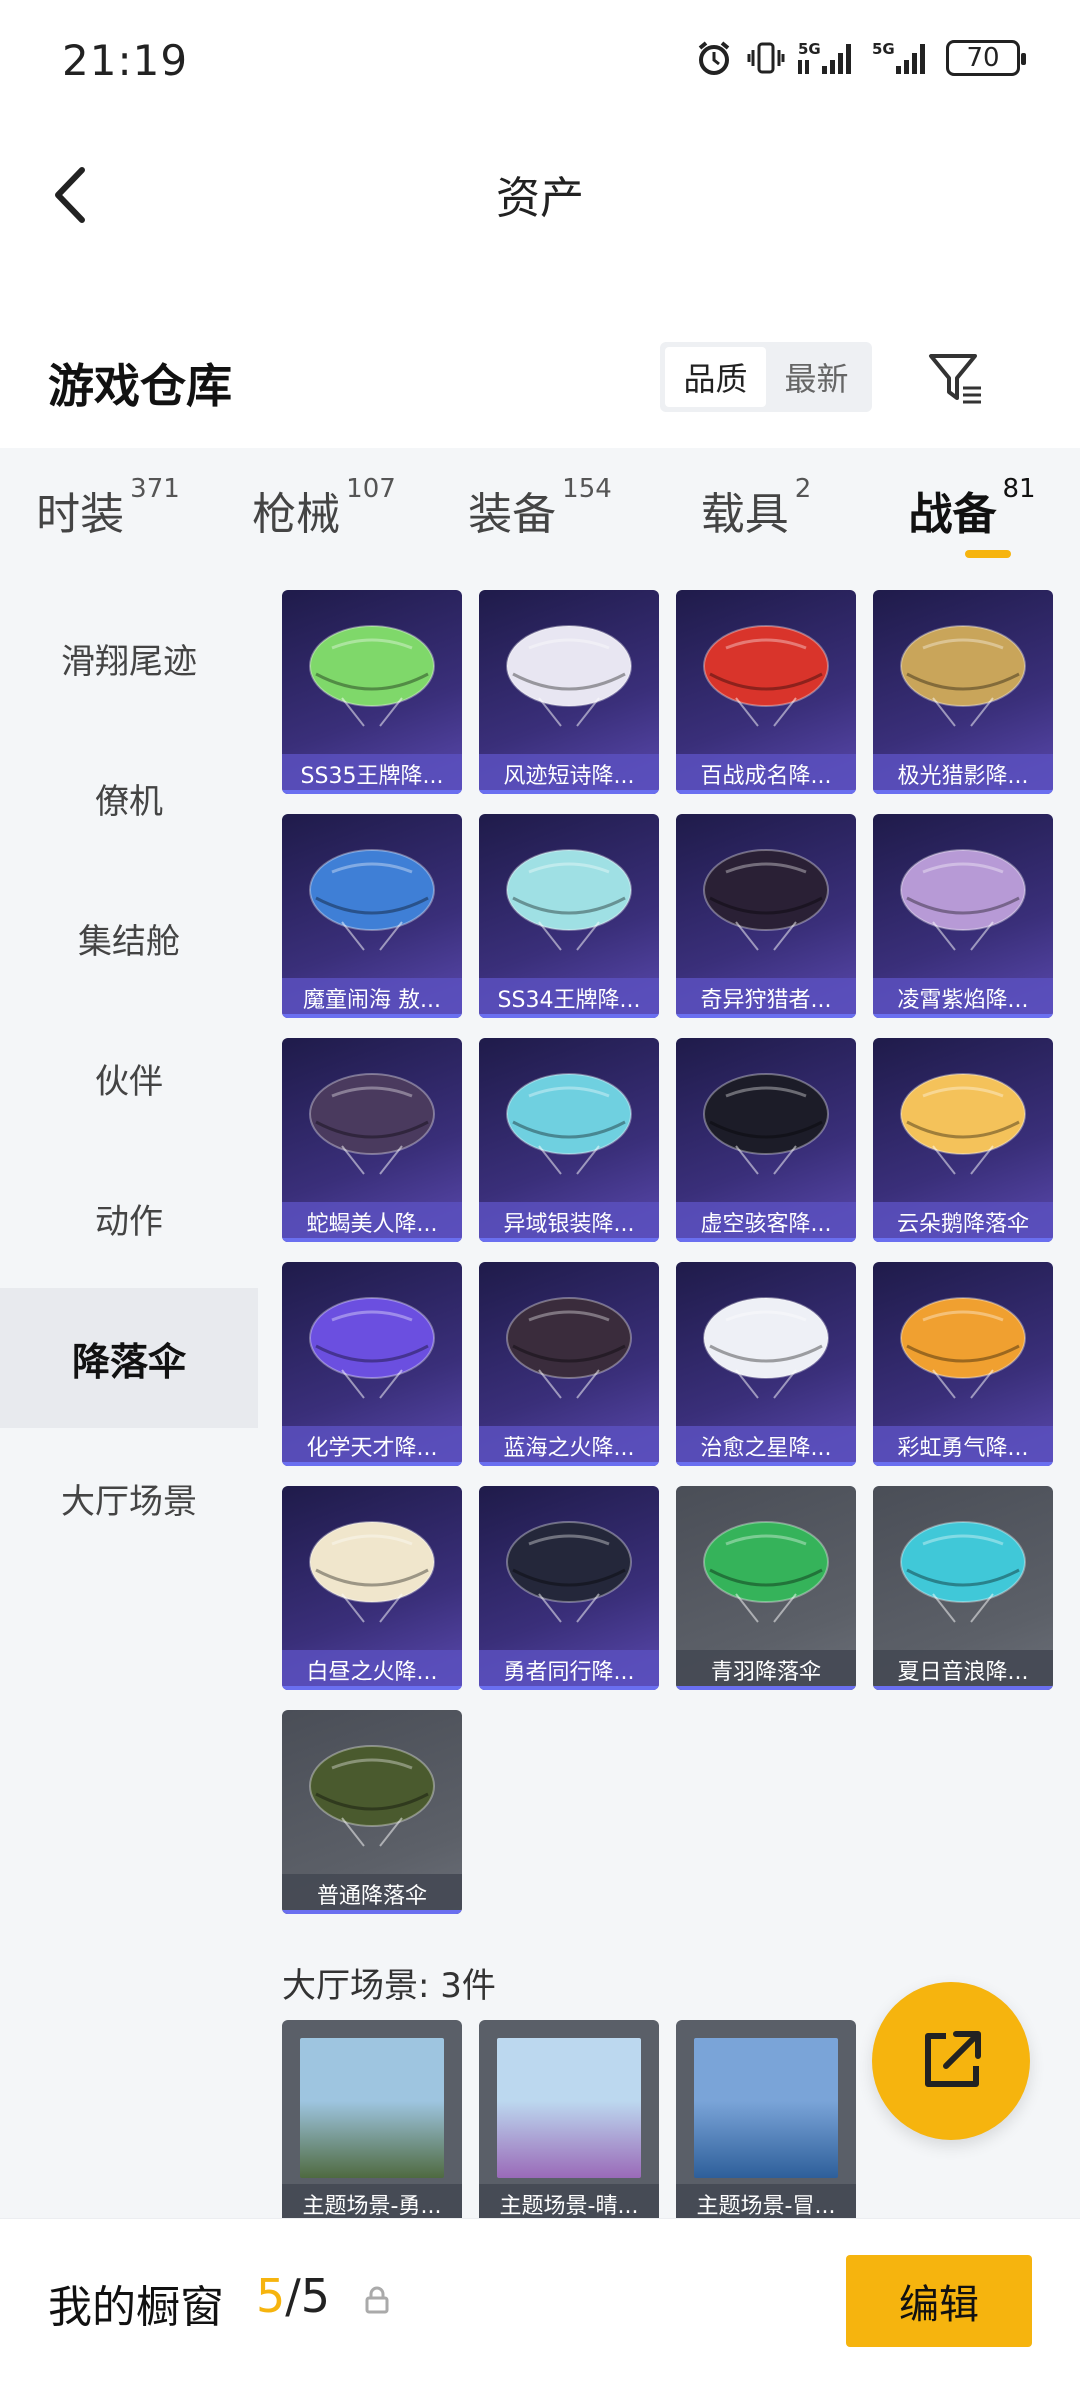 This screenshot has height=2382, width=1080. I want to click on status-bar: 21:19 5G 5G 70, so click(540, 62).